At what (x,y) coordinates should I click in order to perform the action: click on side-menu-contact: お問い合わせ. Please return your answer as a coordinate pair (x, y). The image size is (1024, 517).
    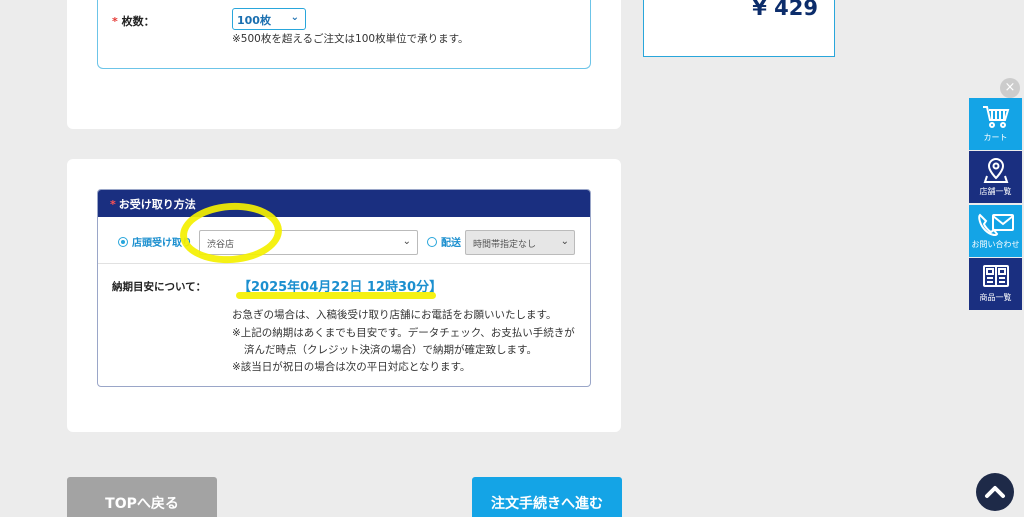
    Looking at the image, I should click on (995, 231).